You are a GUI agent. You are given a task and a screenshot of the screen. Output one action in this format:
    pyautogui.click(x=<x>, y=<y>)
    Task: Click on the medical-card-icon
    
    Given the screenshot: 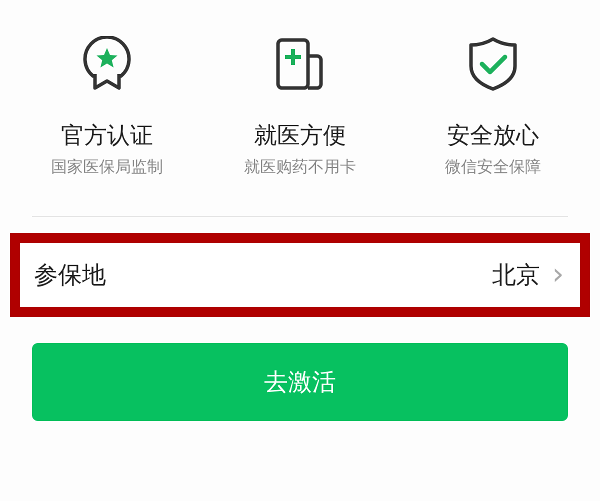 What is the action you would take?
    pyautogui.click(x=300, y=64)
    